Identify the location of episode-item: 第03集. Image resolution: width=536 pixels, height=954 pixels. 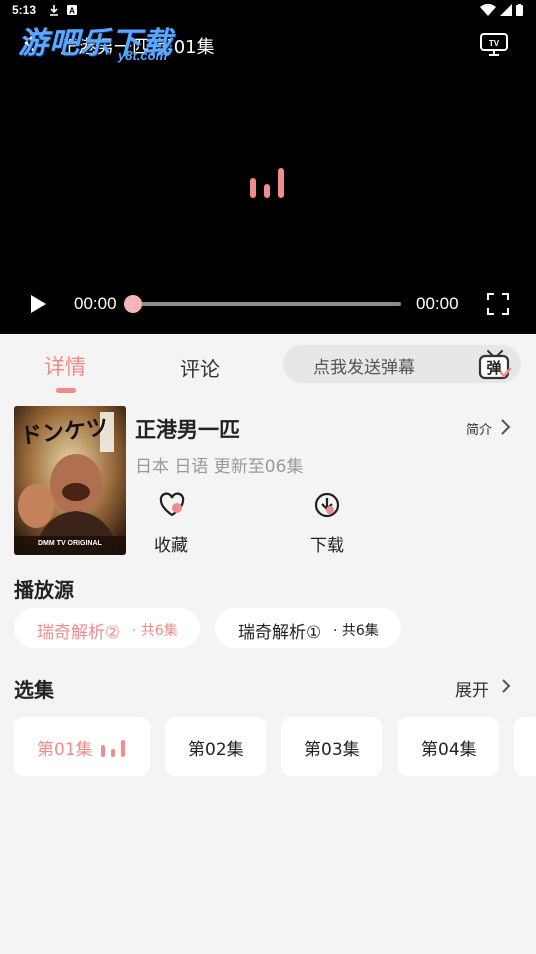
(331, 746).